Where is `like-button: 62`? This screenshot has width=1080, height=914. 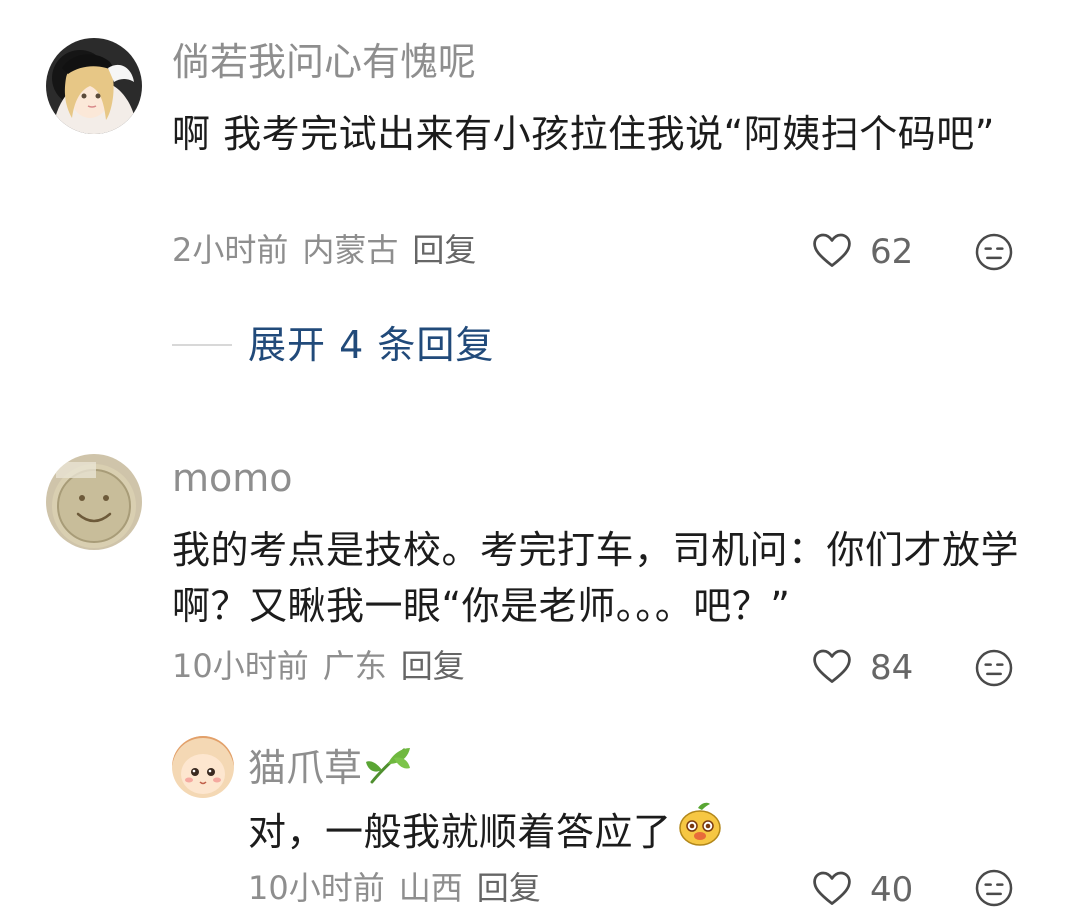 like-button: 62 is located at coordinates (861, 252).